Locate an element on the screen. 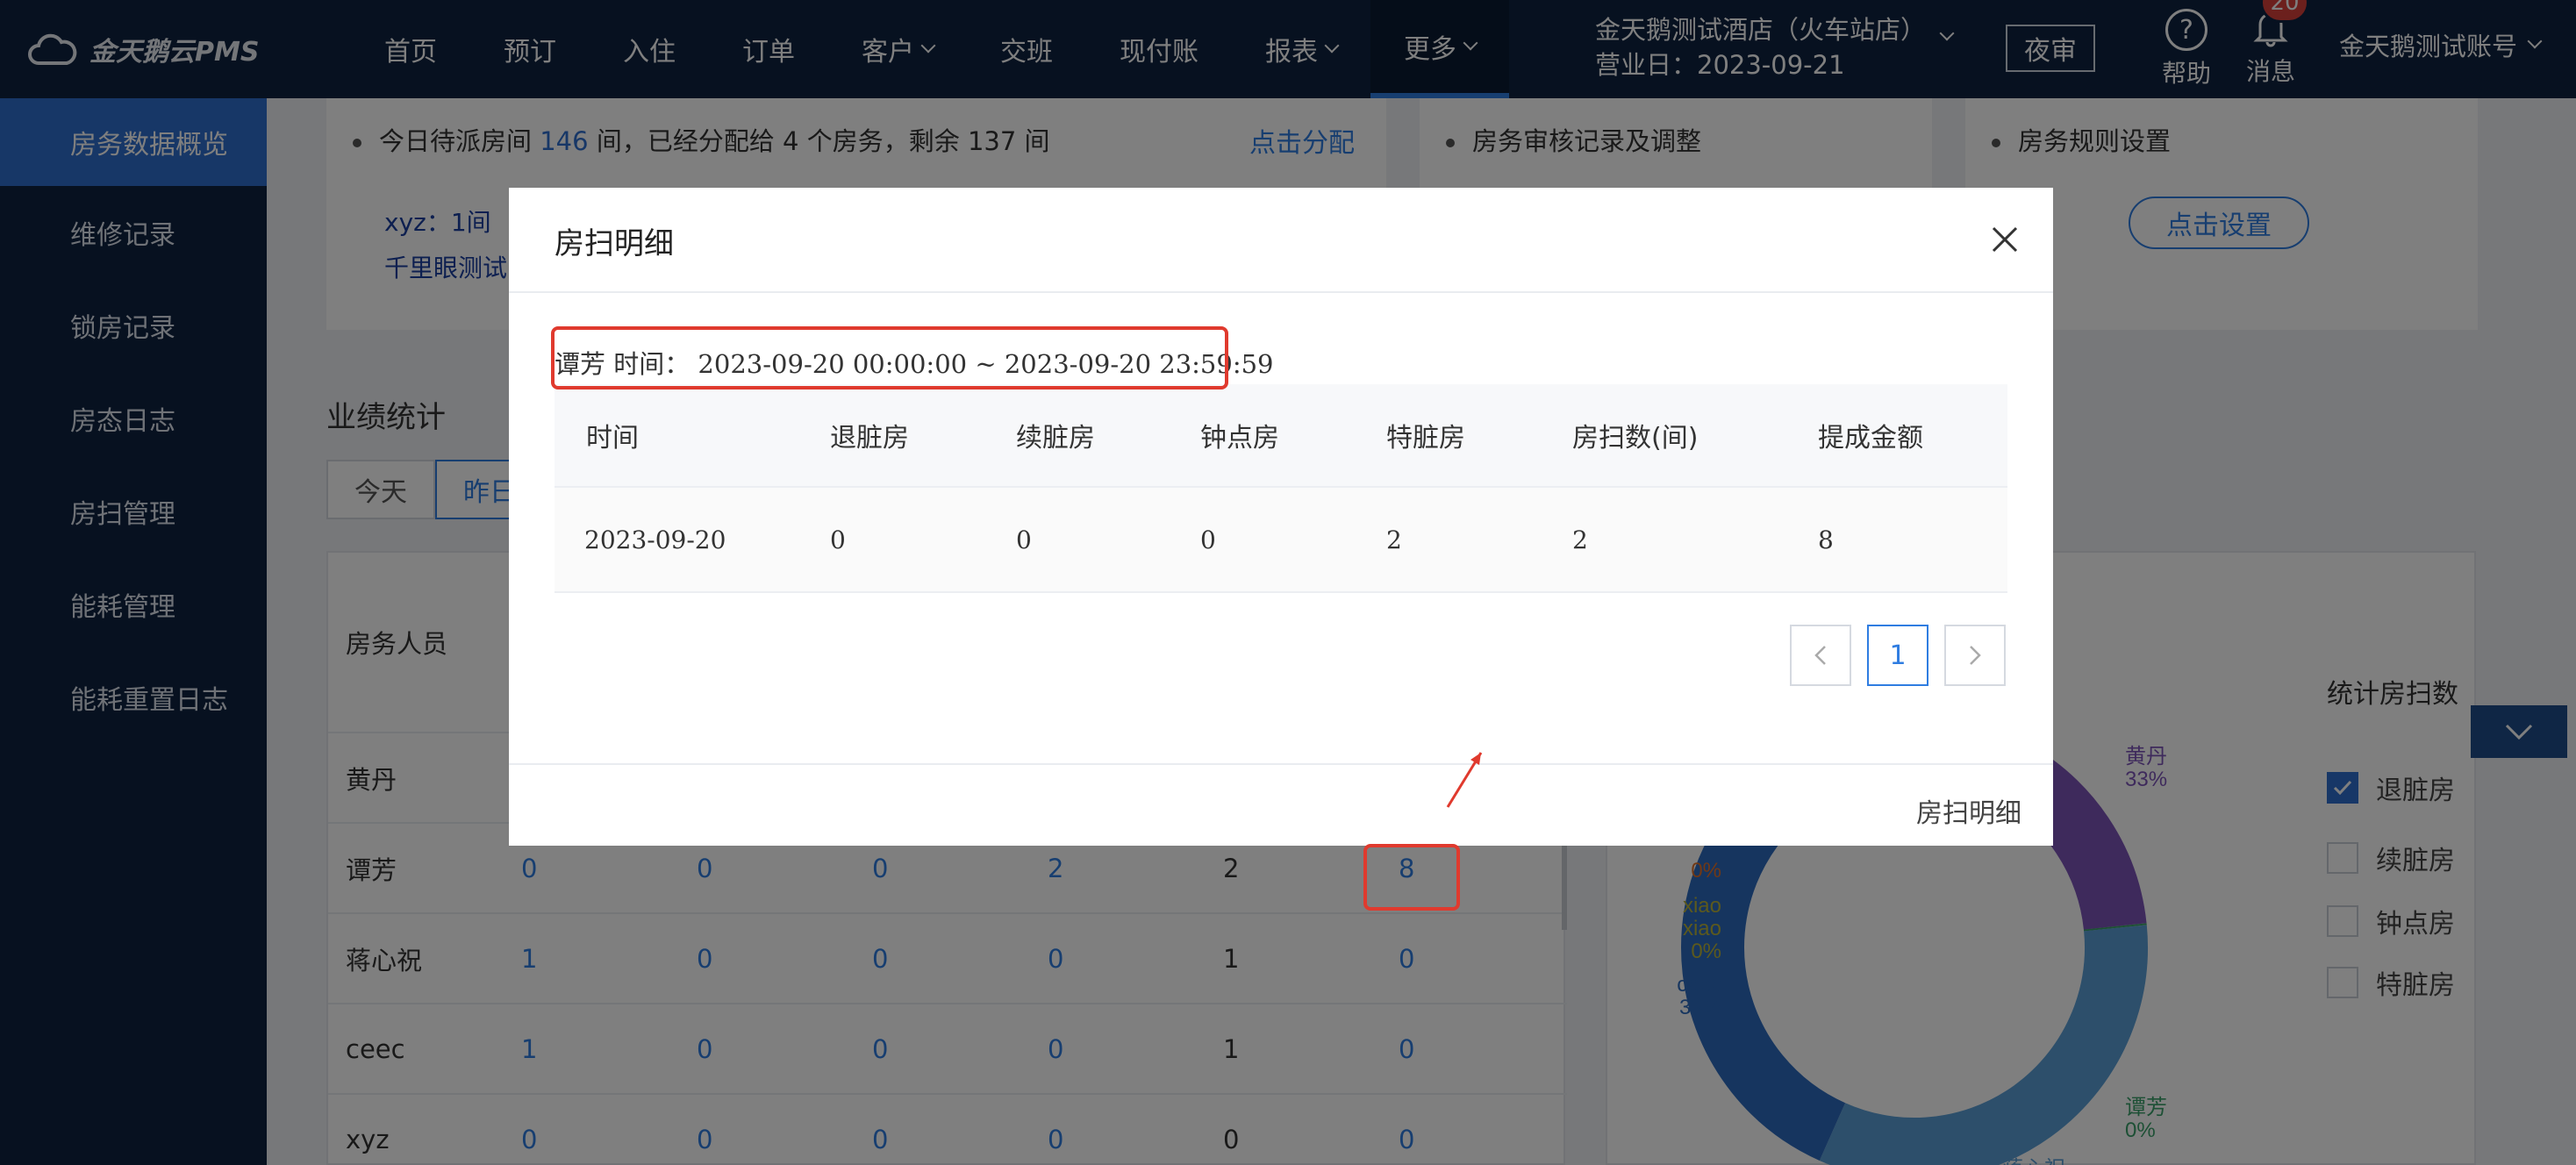  highlight-box-amount is located at coordinates (1411, 878).